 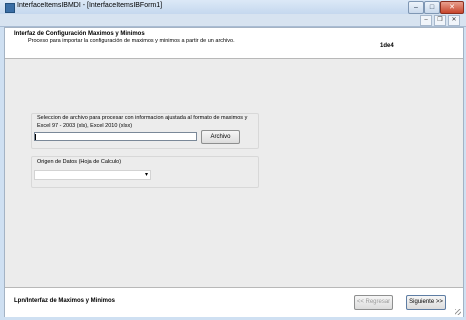 I want to click on app-icon, so click(x=10, y=8).